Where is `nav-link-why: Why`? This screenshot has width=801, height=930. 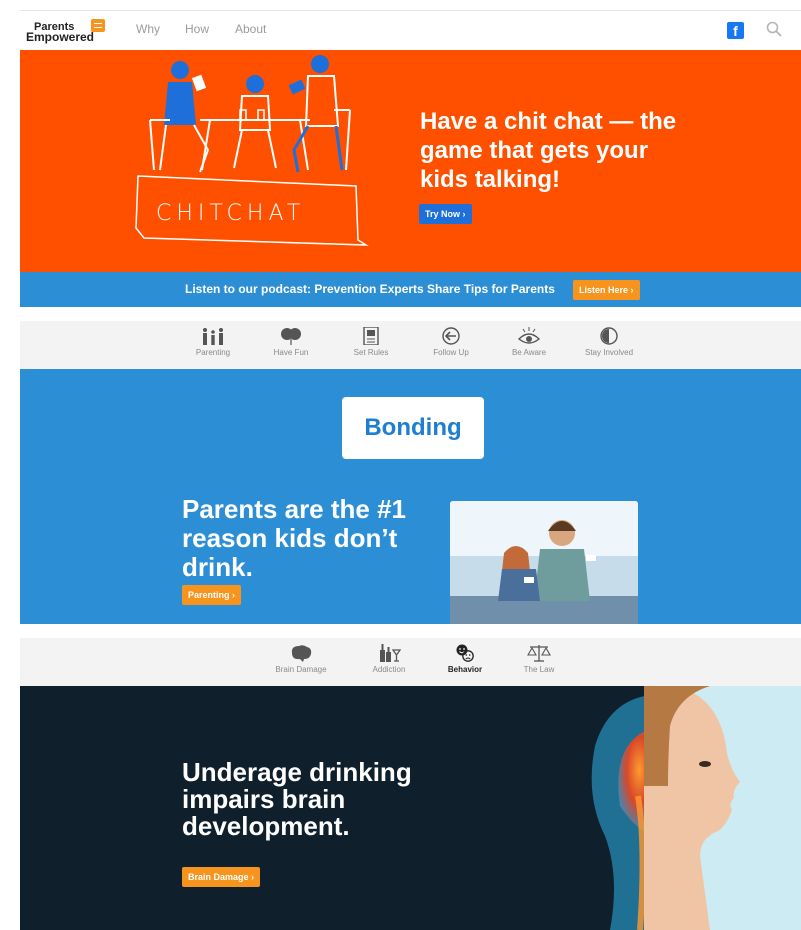
nav-link-why: Why is located at coordinates (148, 29).